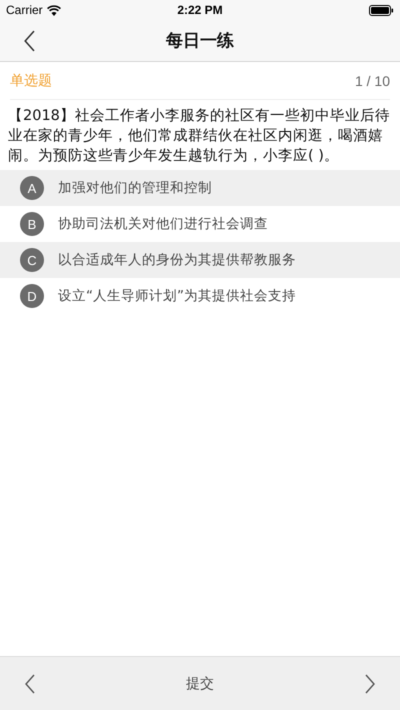 This screenshot has height=710, width=400. Describe the element at coordinates (24, 10) in the screenshot. I see `carrier-label: Carrier` at that location.